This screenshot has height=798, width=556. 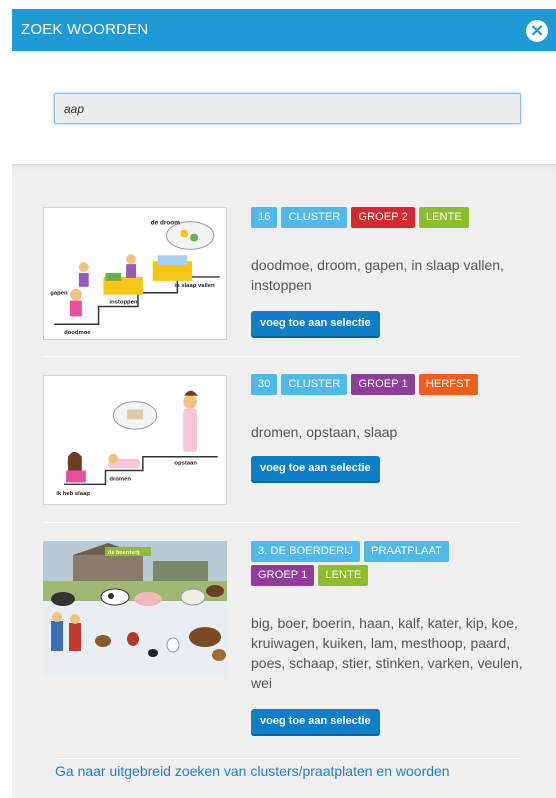 I want to click on image-label: doodmoe, so click(x=77, y=333).